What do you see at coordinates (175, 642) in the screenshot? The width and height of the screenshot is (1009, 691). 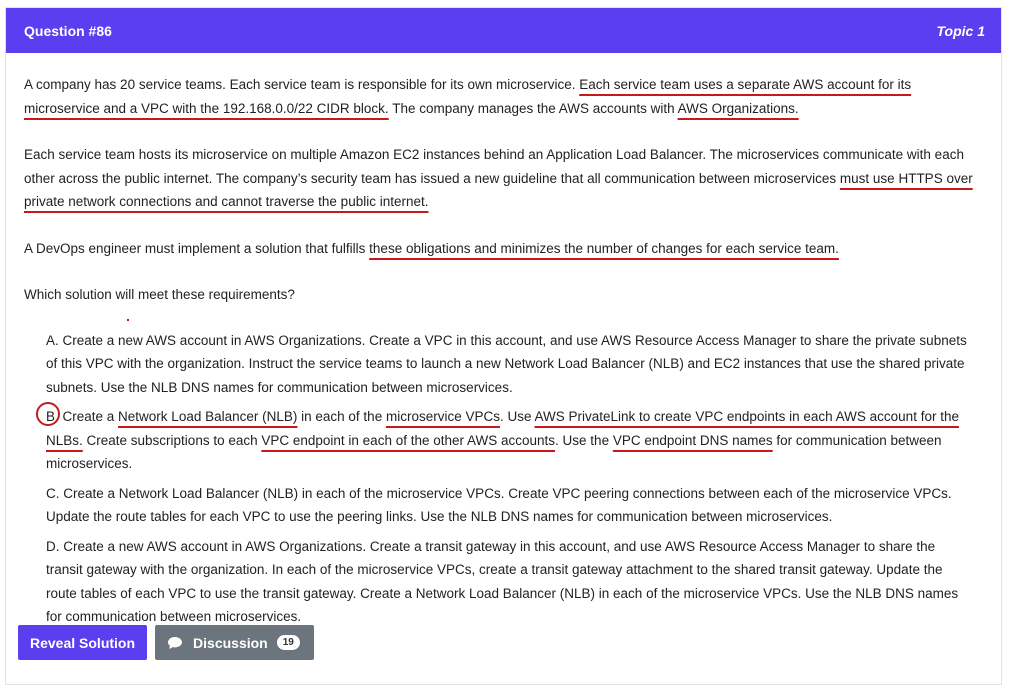 I see `chat-bubble-icon` at bounding box center [175, 642].